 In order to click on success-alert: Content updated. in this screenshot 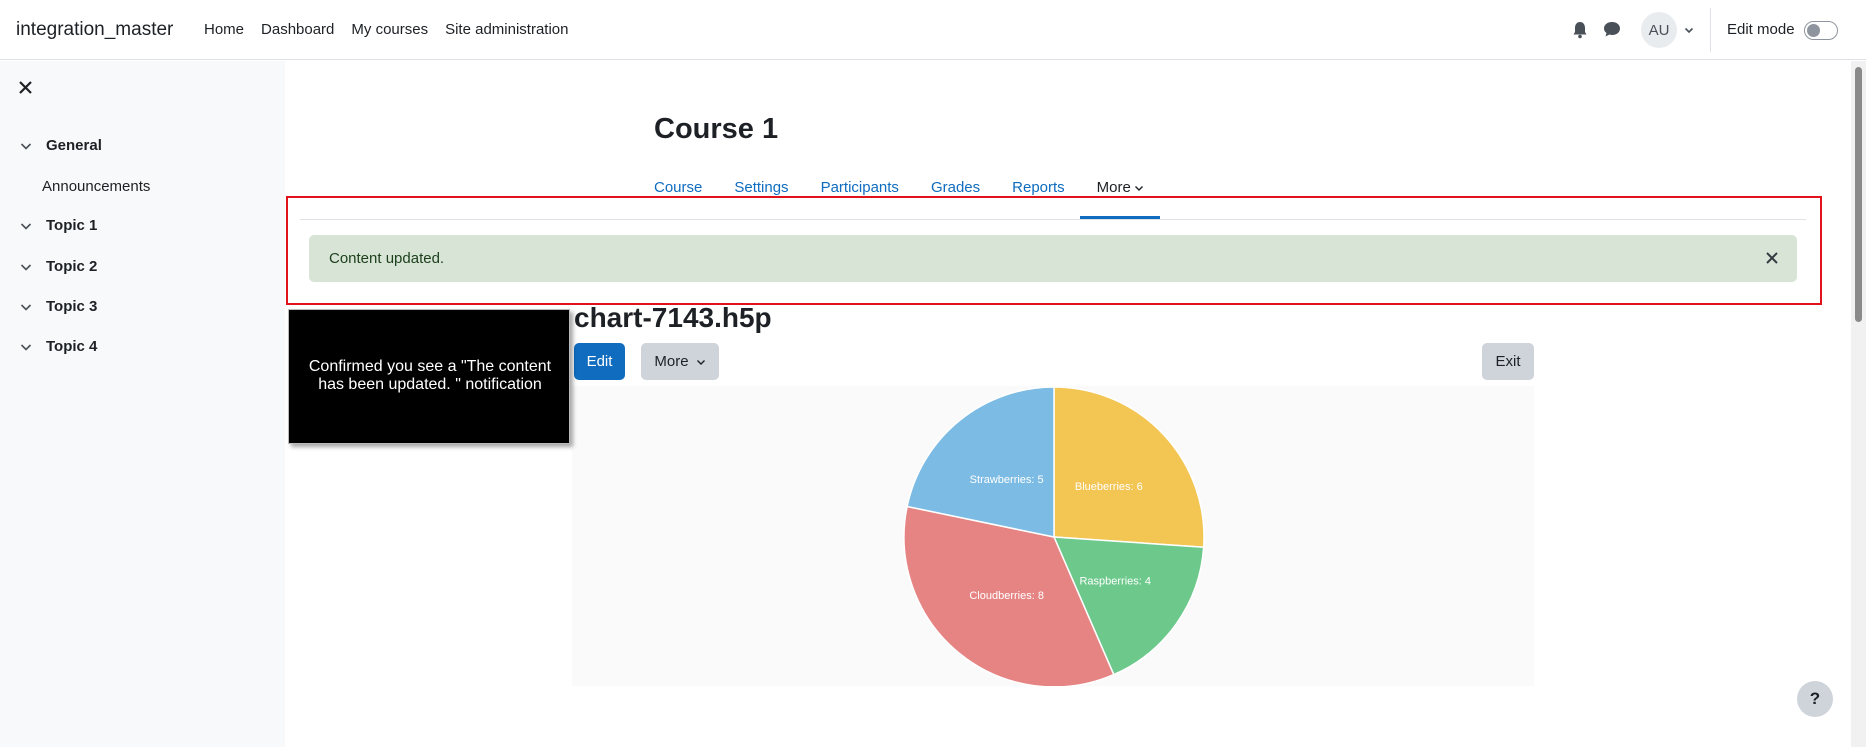, I will do `click(1053, 258)`.